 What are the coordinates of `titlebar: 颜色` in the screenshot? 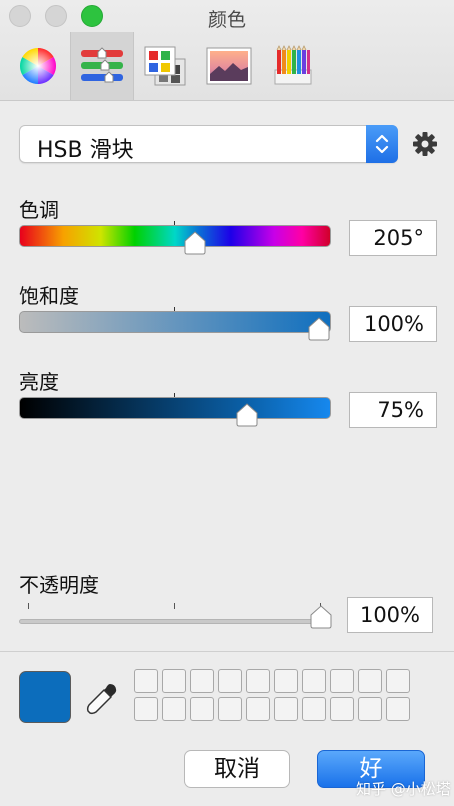 It's located at (227, 50).